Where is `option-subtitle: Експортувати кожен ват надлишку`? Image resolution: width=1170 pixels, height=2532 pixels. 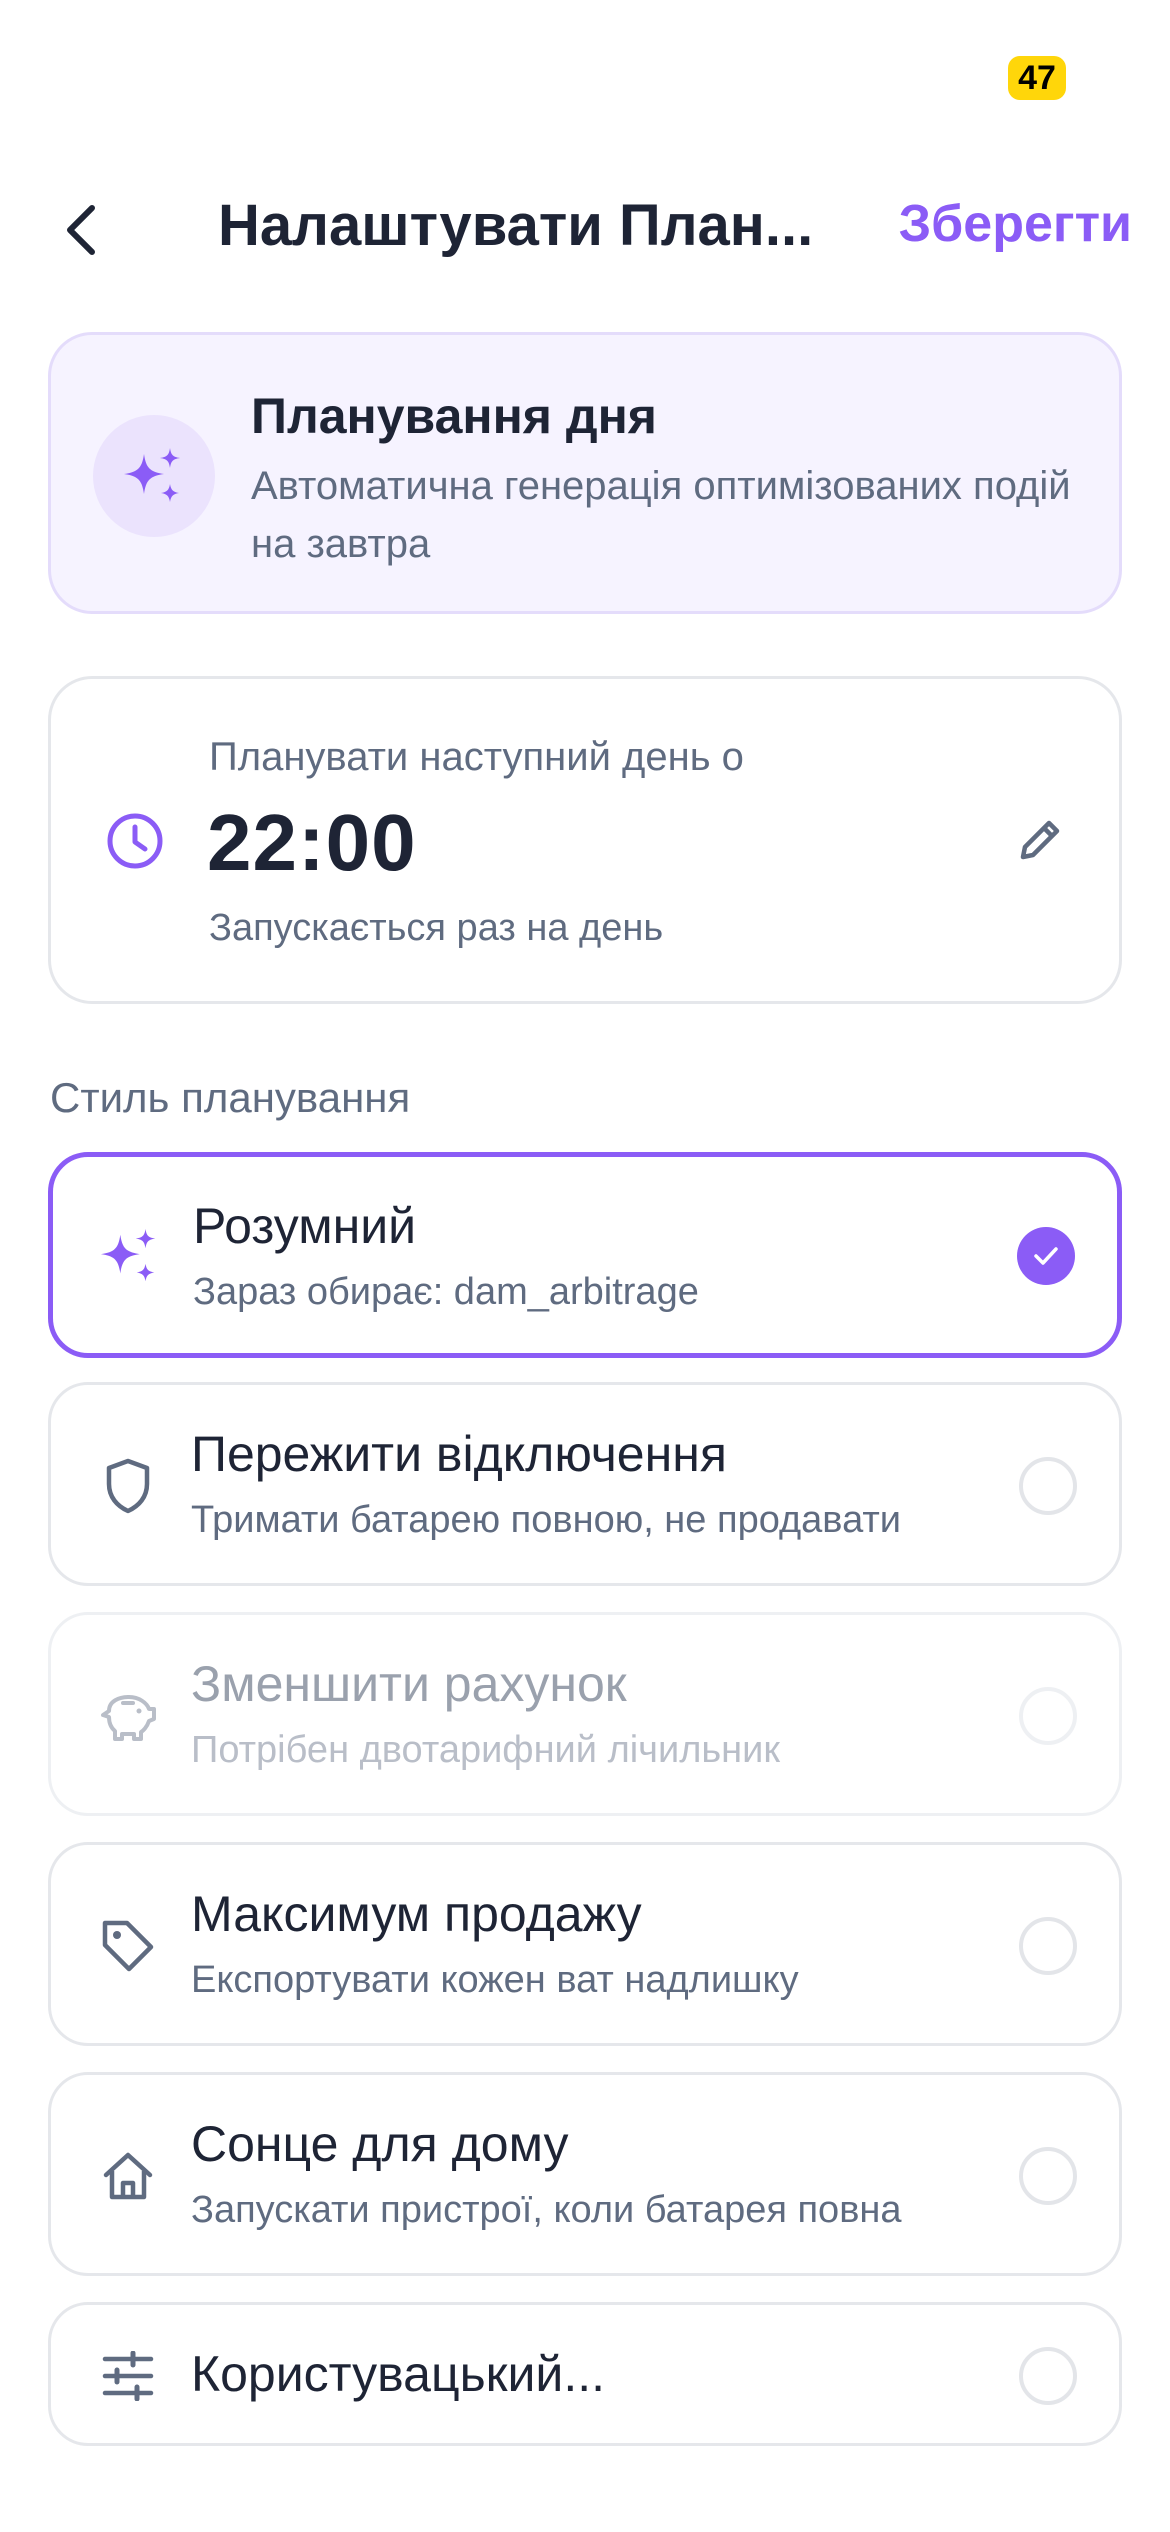 option-subtitle: Експортувати кожен ват надлишку is located at coordinates (495, 1980).